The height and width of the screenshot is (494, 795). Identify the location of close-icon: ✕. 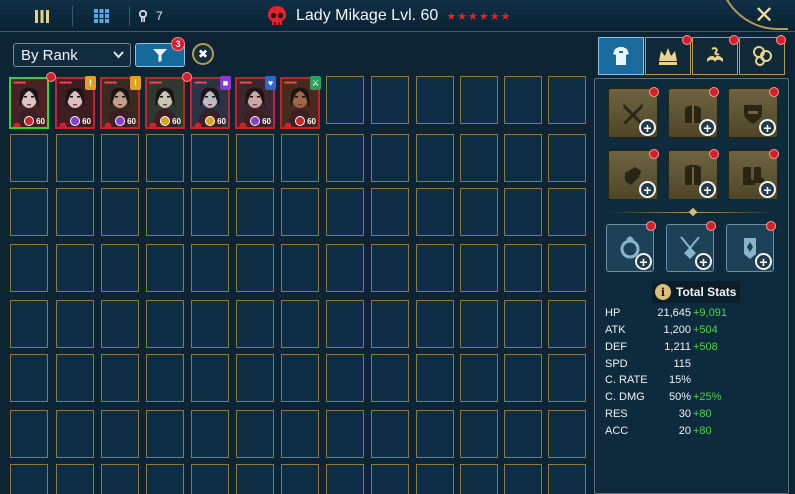
(764, 15).